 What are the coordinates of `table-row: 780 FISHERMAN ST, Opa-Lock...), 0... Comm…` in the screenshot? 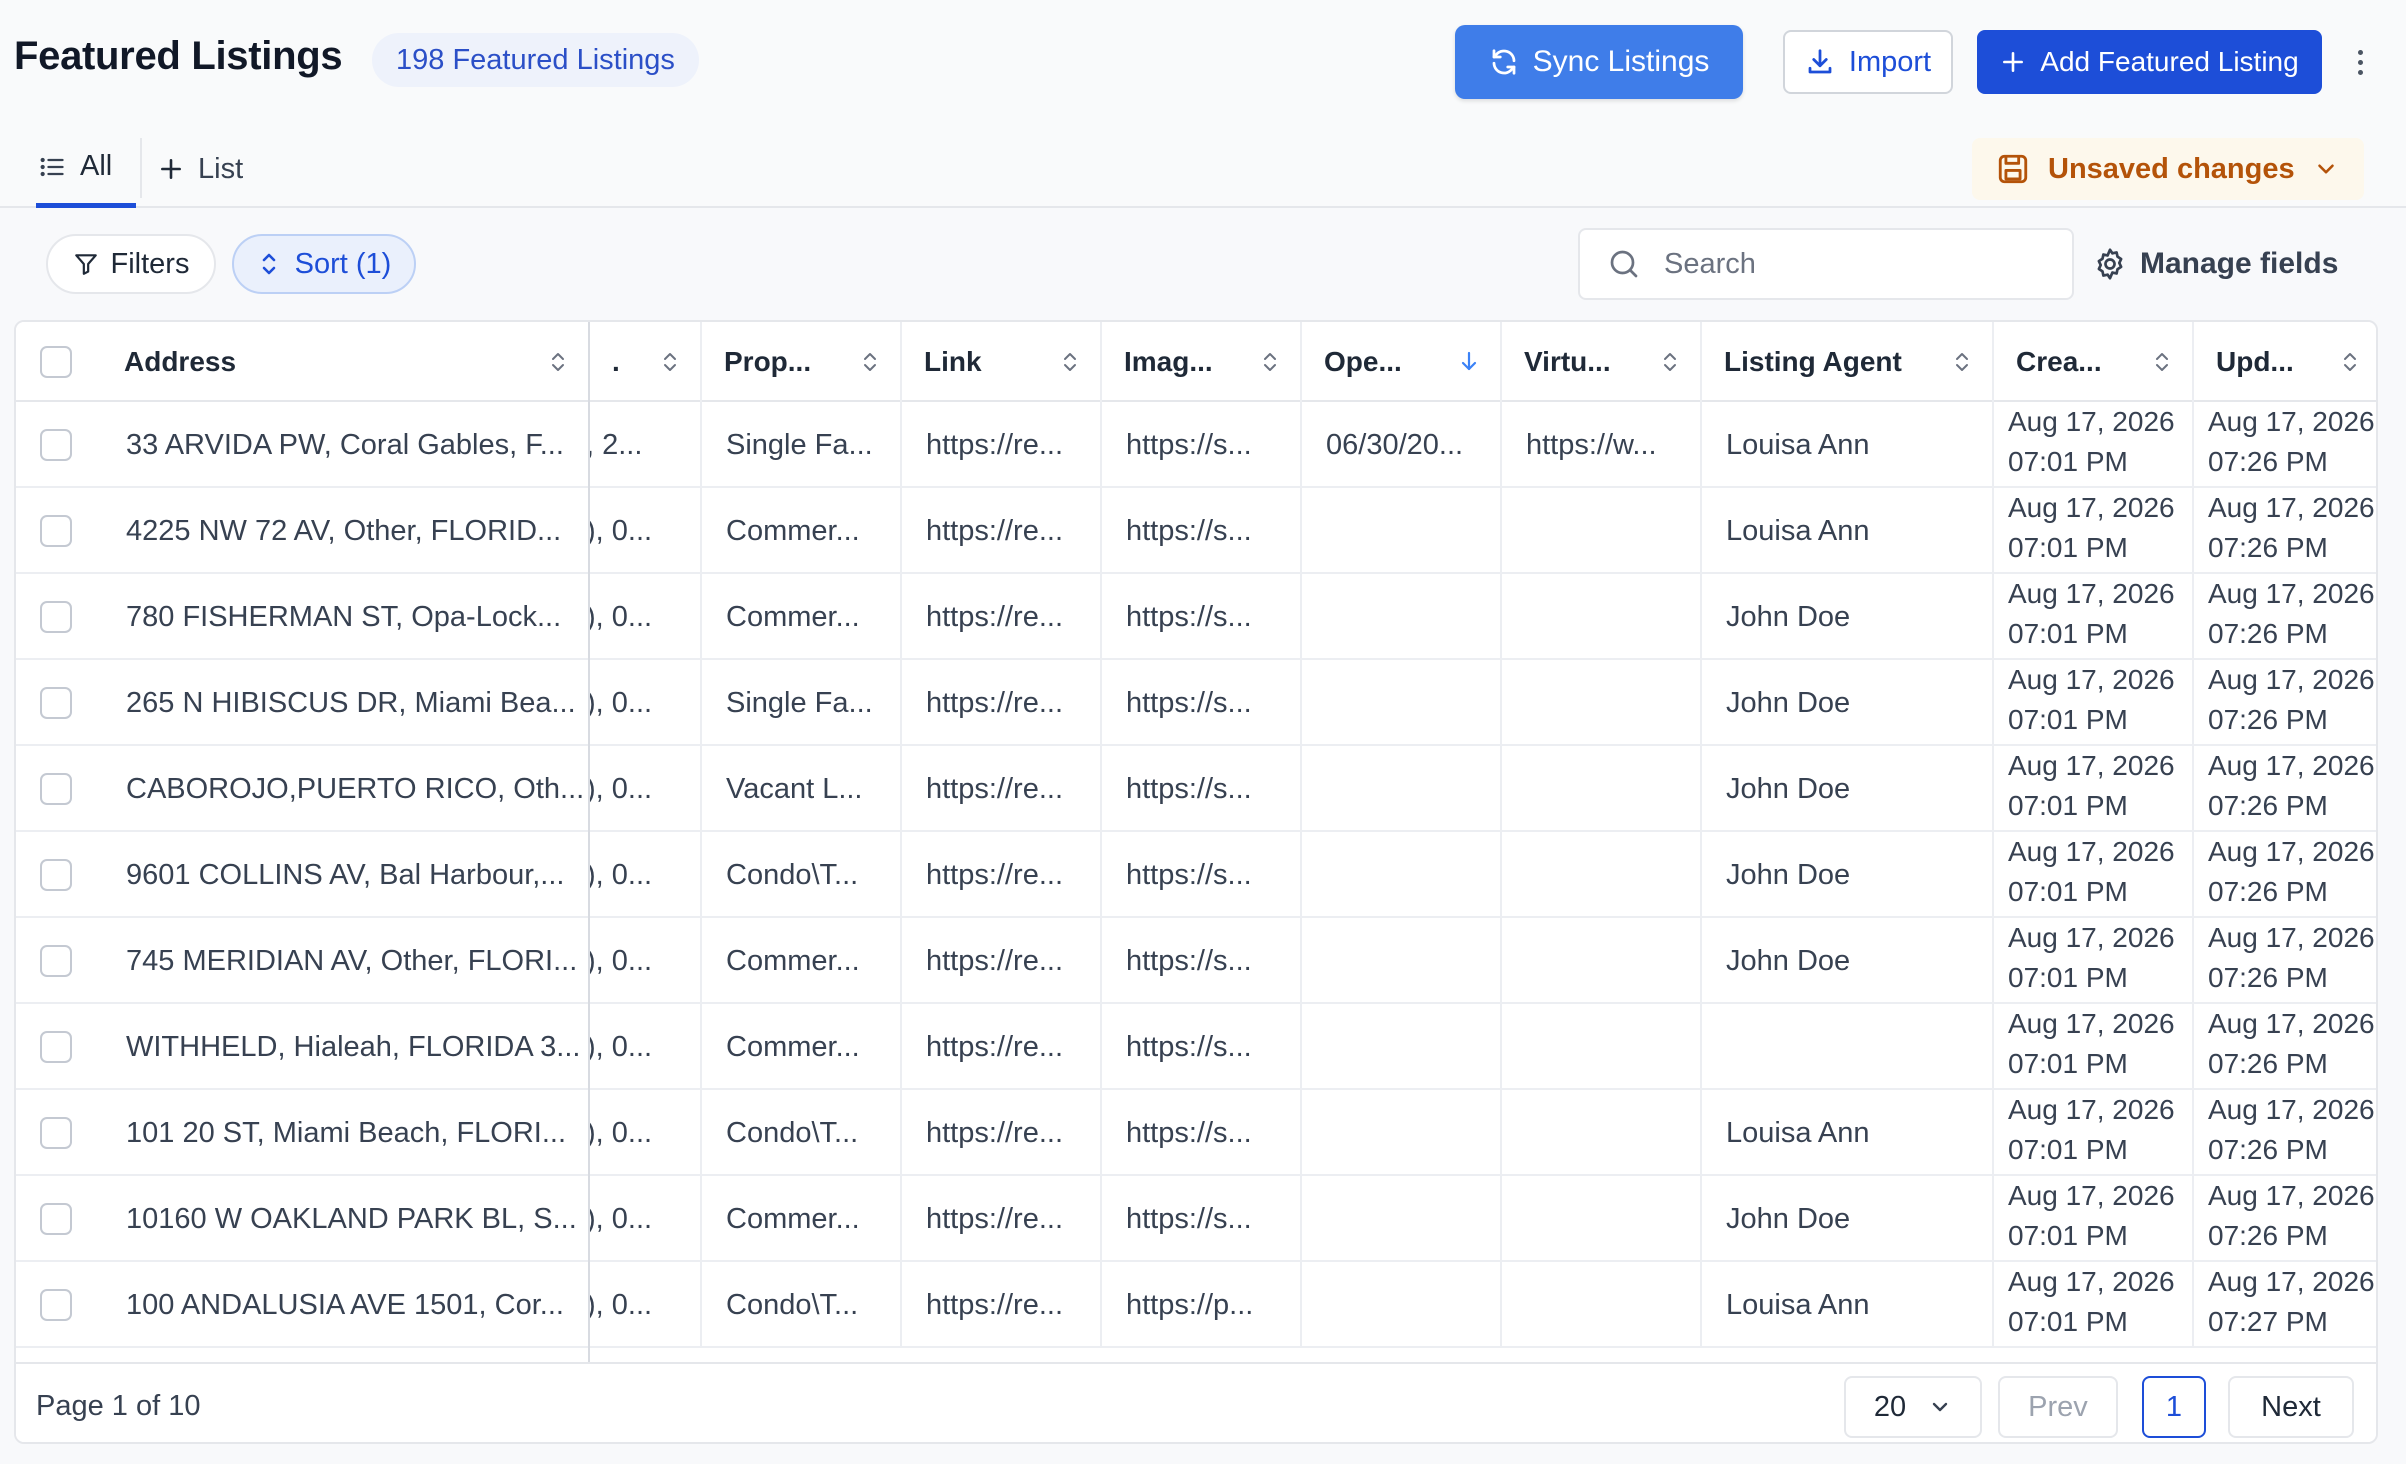 It's located at (1196, 617).